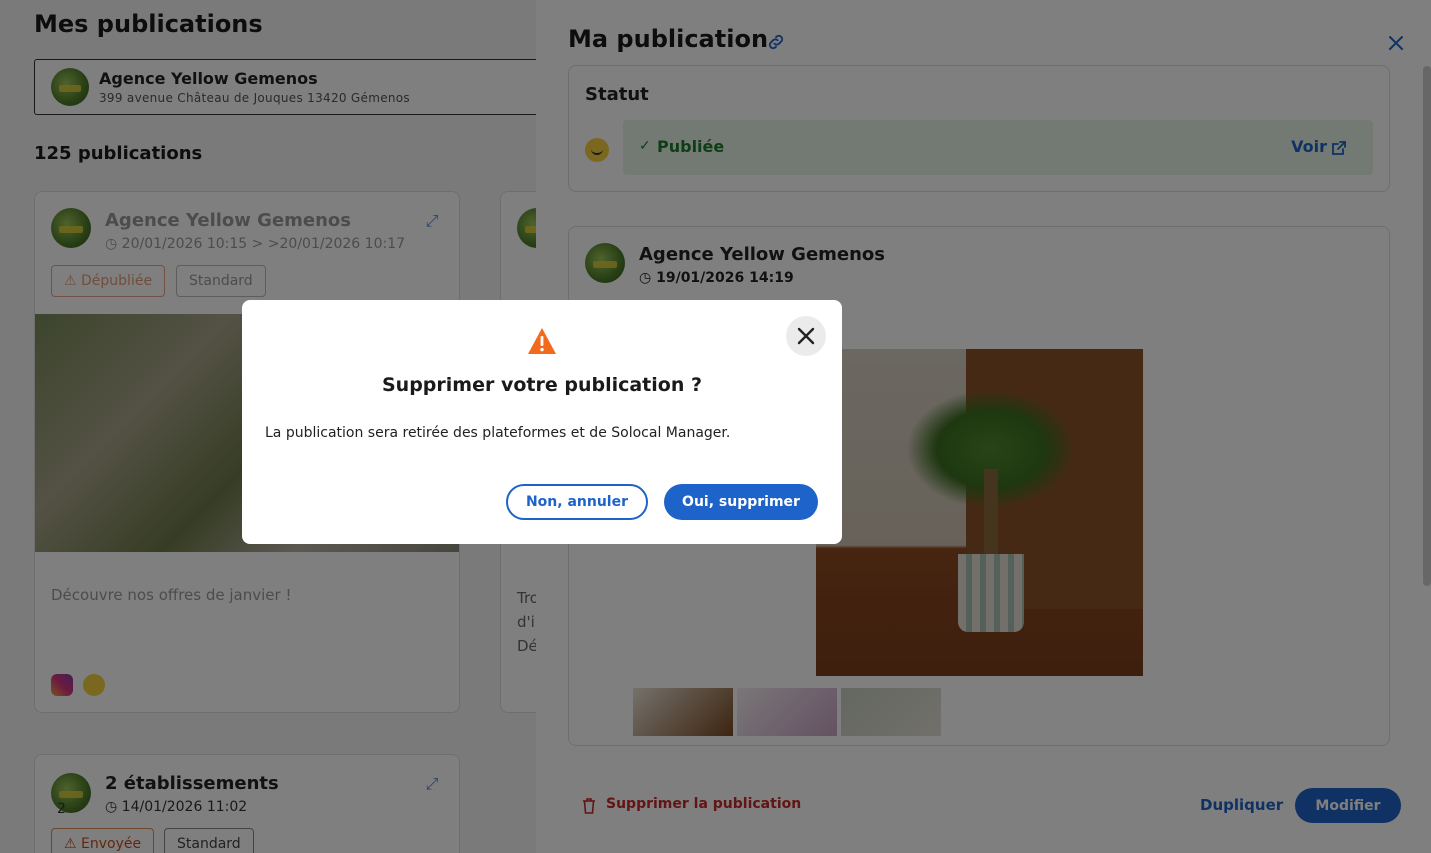  I want to click on cancel-button: Non, annuler, so click(577, 502).